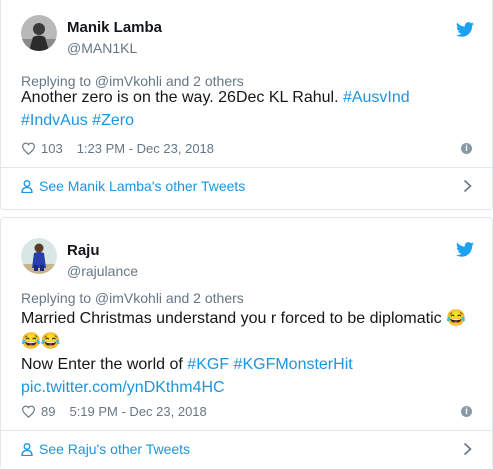 The image size is (493, 469). Describe the element at coordinates (113, 120) in the screenshot. I see `hashtag-link: #Zero` at that location.